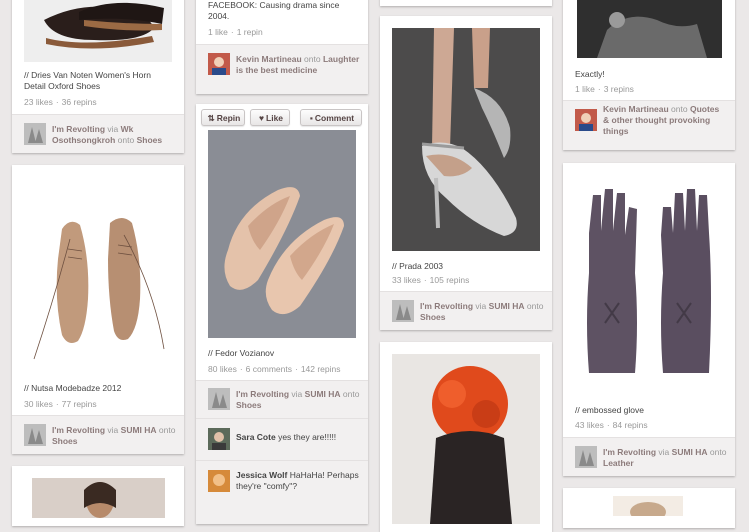  Describe the element at coordinates (79, 102) in the screenshot. I see `repins-count: 36 repins` at that location.